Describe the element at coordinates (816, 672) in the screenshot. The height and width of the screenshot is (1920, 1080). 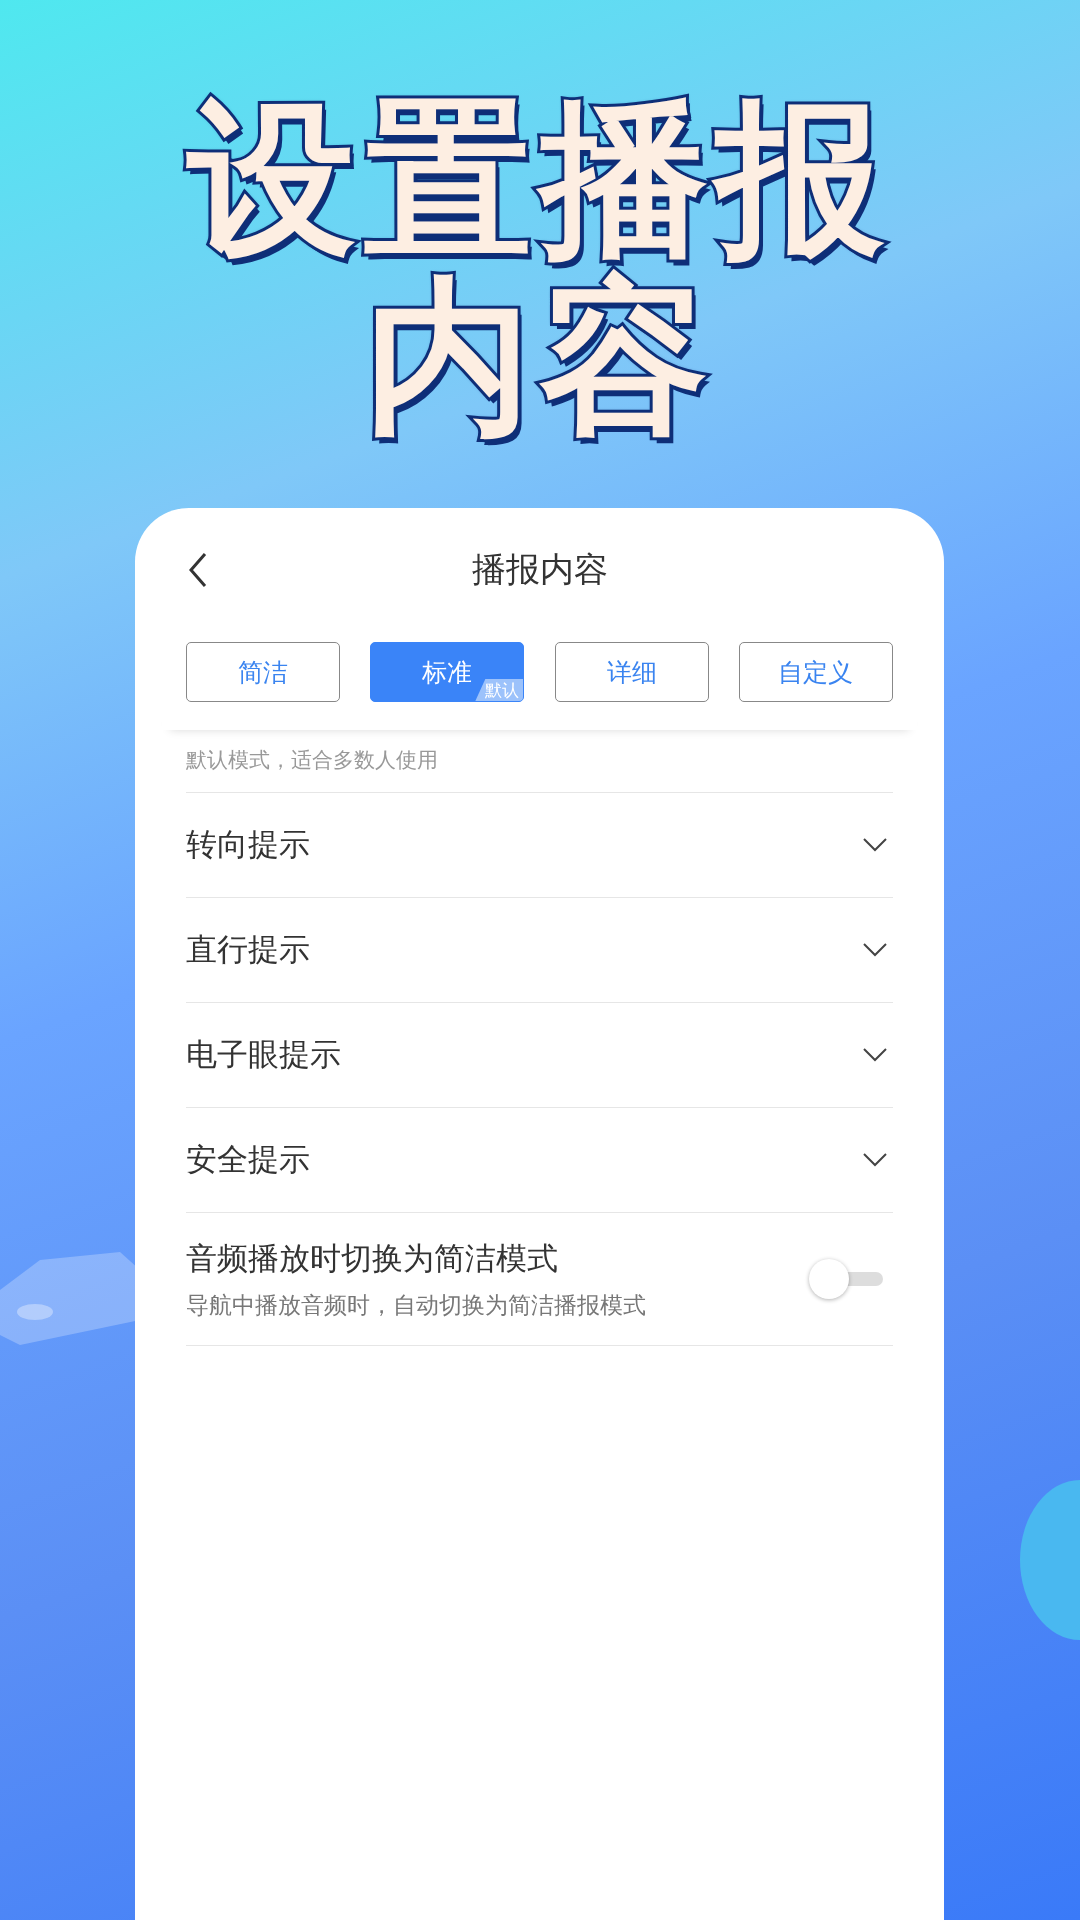
I see `mode-tab: 自定义` at that location.